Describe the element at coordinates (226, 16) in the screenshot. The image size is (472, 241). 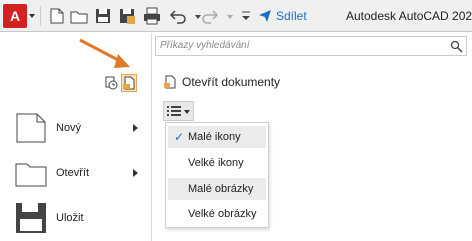
I see `redo-dropdown-icon` at that location.